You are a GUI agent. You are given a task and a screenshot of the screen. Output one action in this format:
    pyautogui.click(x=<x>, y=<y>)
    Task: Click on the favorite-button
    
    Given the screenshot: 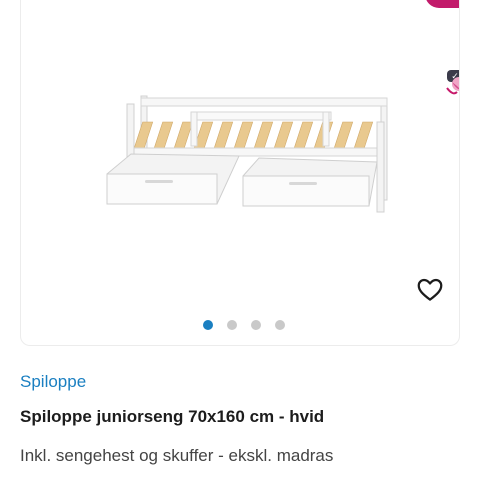 What is the action you would take?
    pyautogui.click(x=430, y=289)
    